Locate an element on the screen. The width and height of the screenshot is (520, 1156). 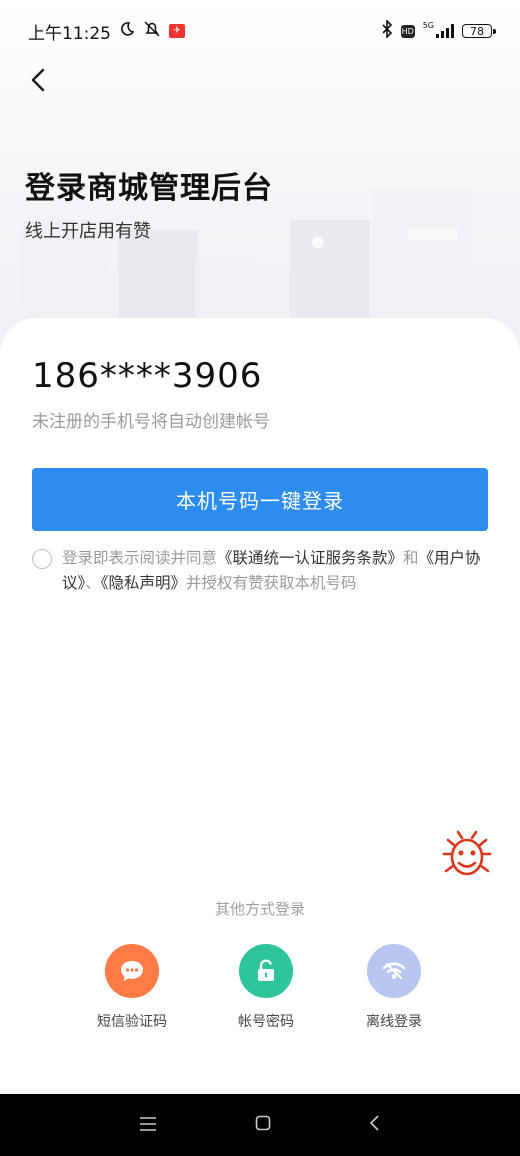
unlock-icon is located at coordinates (266, 971).